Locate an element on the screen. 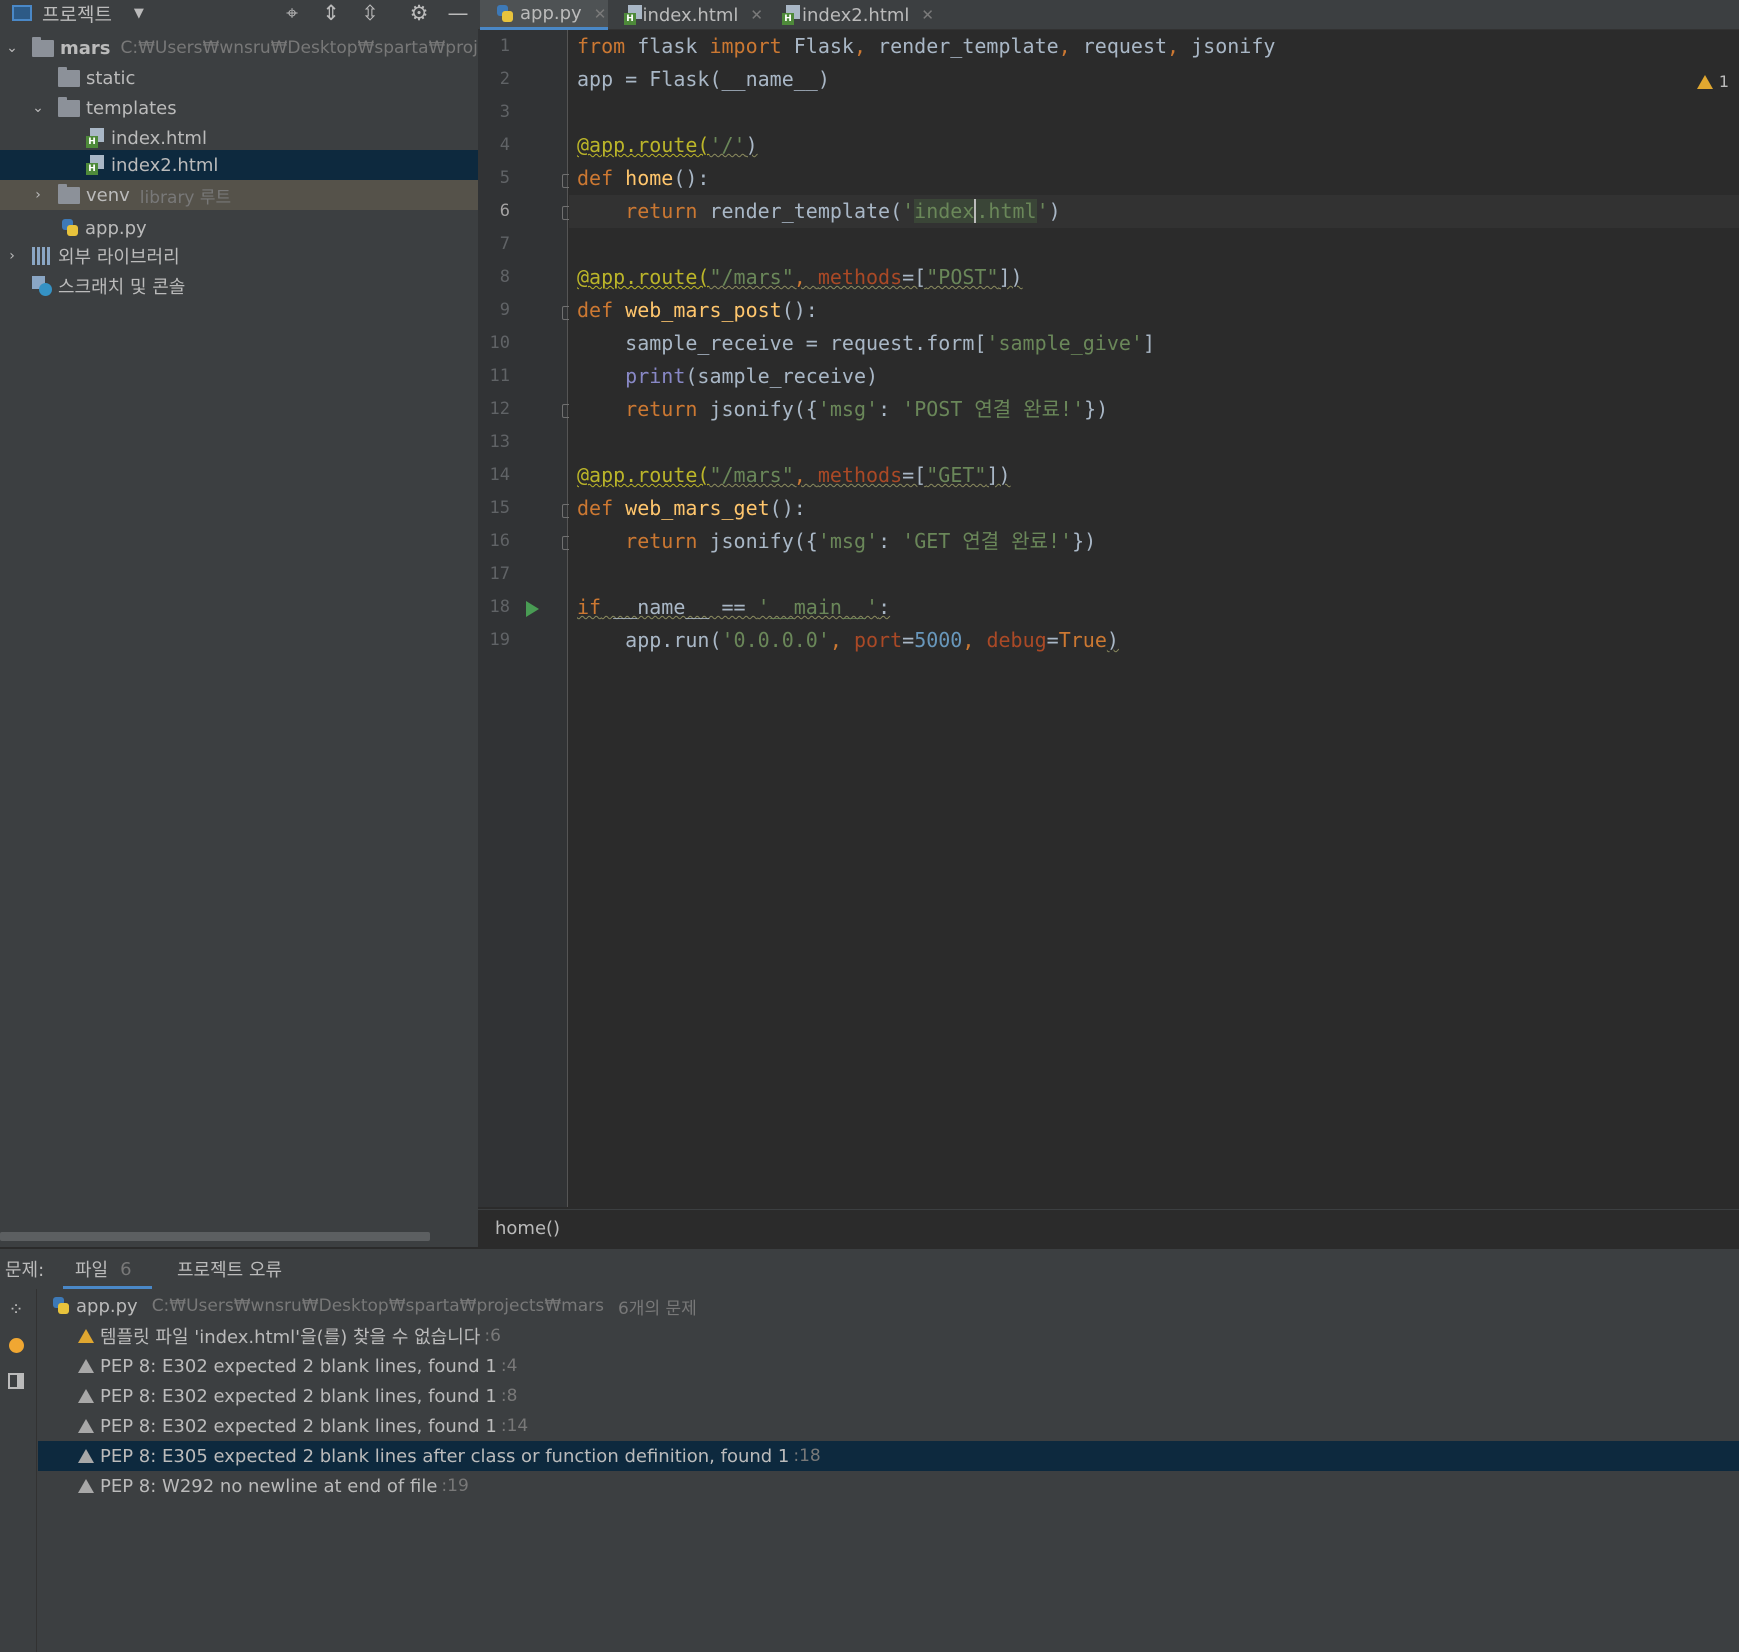 The height and width of the screenshot is (1652, 1739). code-token: }) is located at coordinates (1084, 541).